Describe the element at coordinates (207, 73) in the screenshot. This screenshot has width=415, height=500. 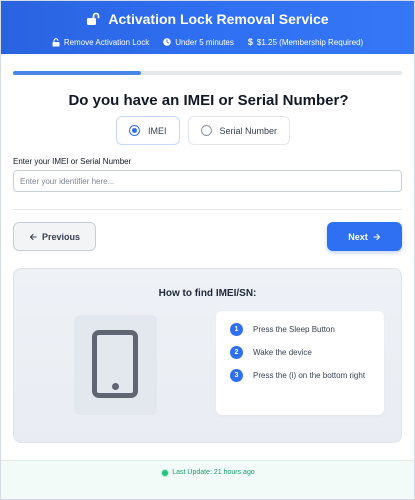
I see `progress-bar` at that location.